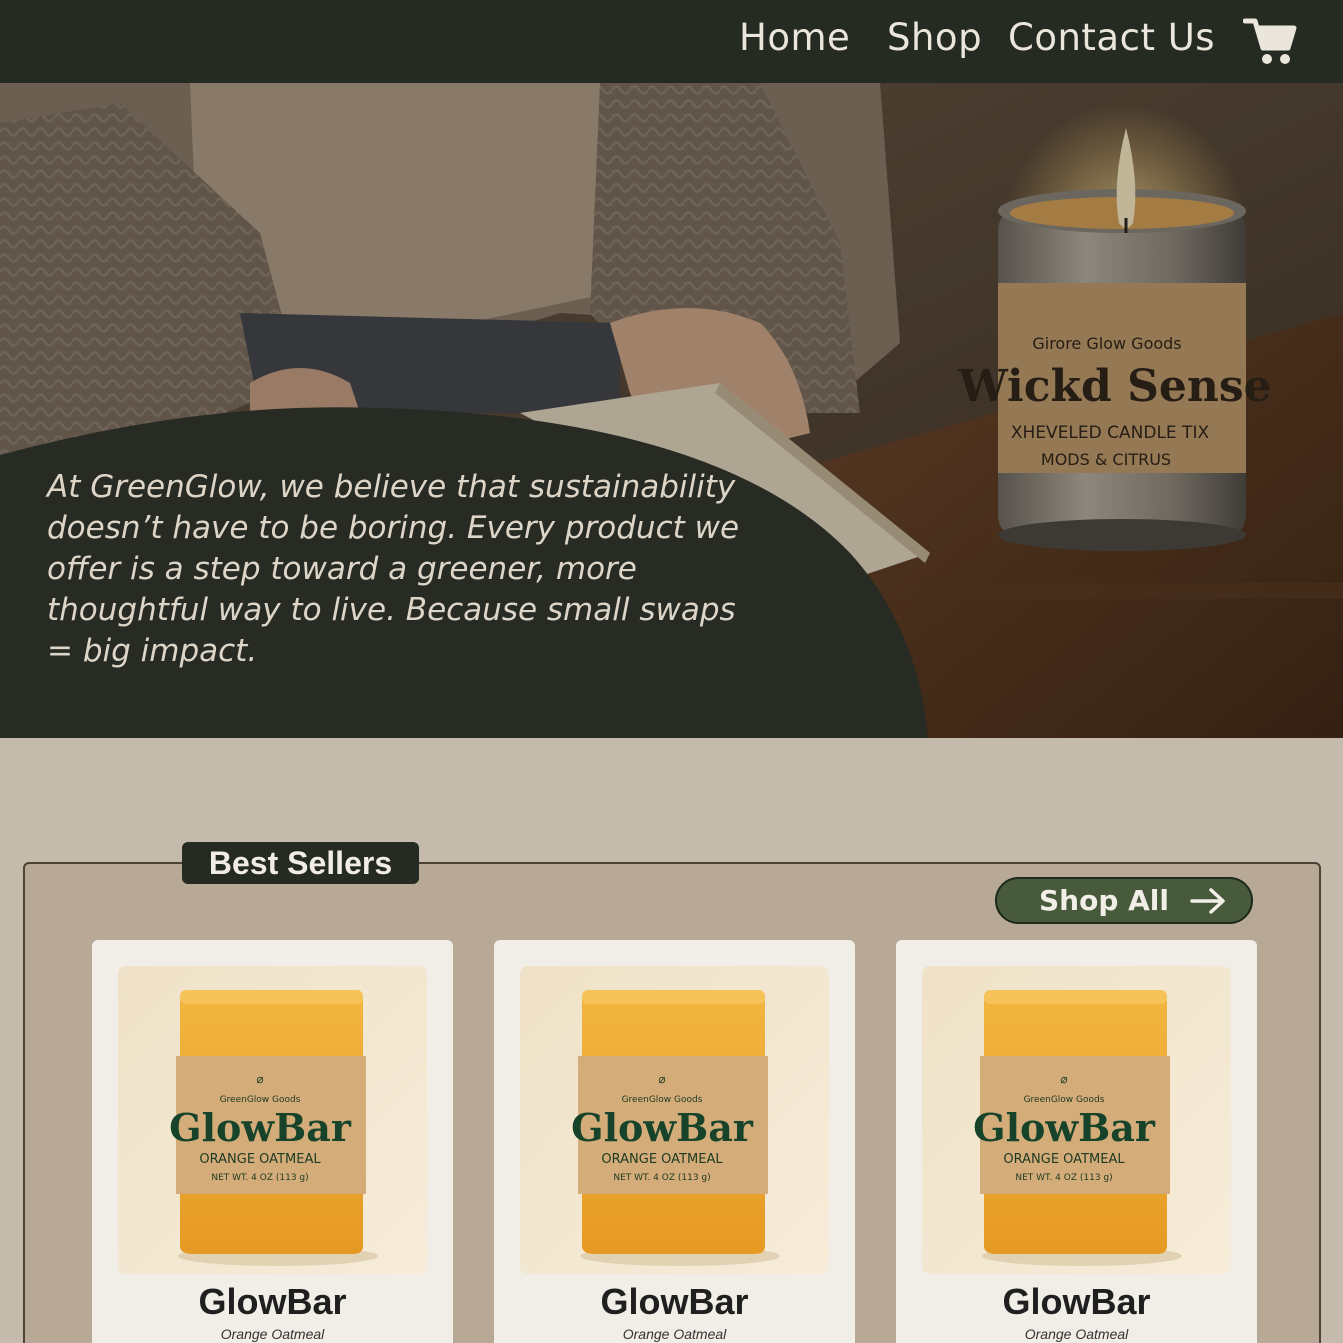 Image resolution: width=1343 pixels, height=1343 pixels. What do you see at coordinates (1104, 900) in the screenshot?
I see `shop-all-label: Shop All` at bounding box center [1104, 900].